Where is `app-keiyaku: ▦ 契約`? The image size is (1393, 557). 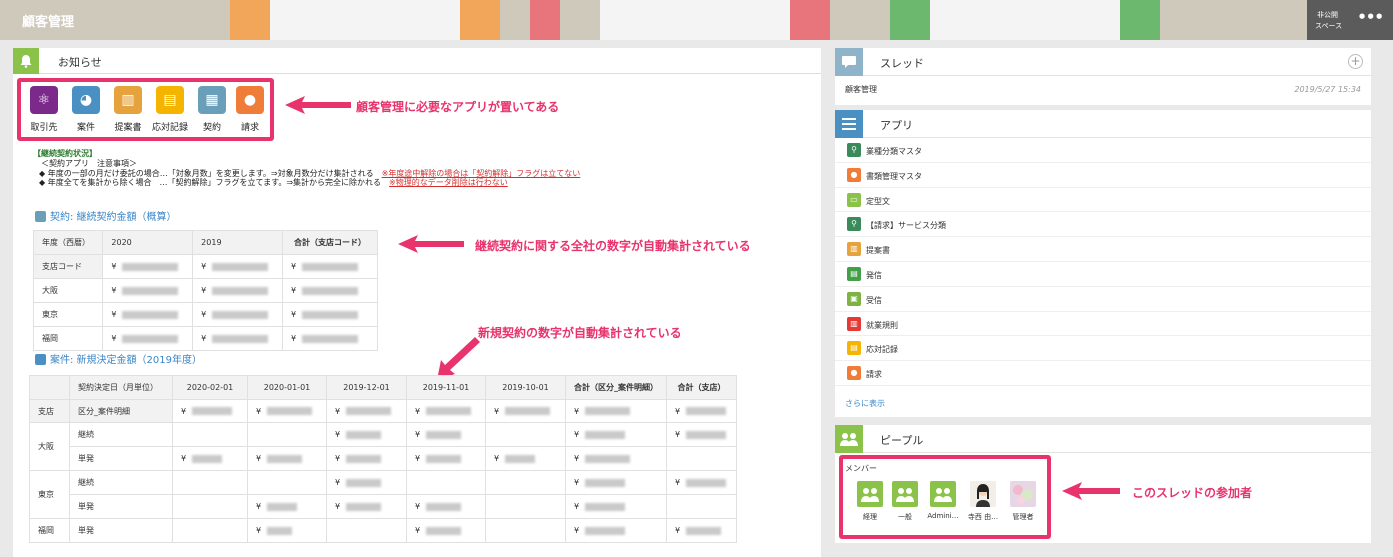 app-keiyaku: ▦ 契約 is located at coordinates (212, 109).